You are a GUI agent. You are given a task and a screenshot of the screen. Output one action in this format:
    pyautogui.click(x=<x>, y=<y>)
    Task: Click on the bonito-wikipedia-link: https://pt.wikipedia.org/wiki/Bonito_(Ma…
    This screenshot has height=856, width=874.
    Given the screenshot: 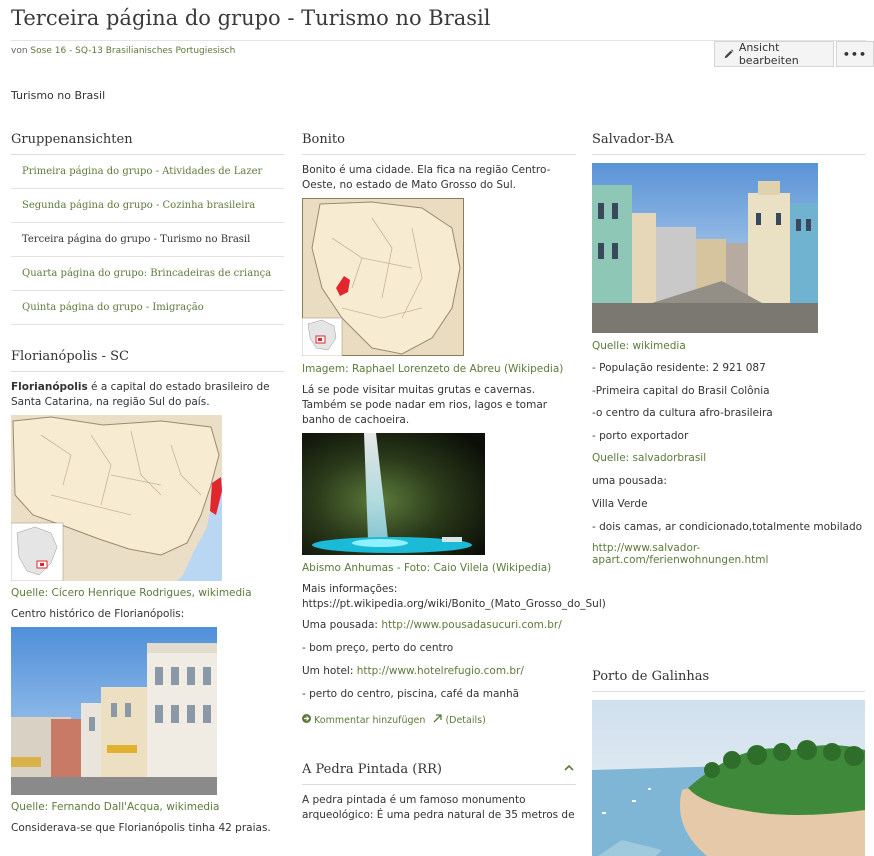 What is the action you would take?
    pyautogui.click(x=454, y=604)
    